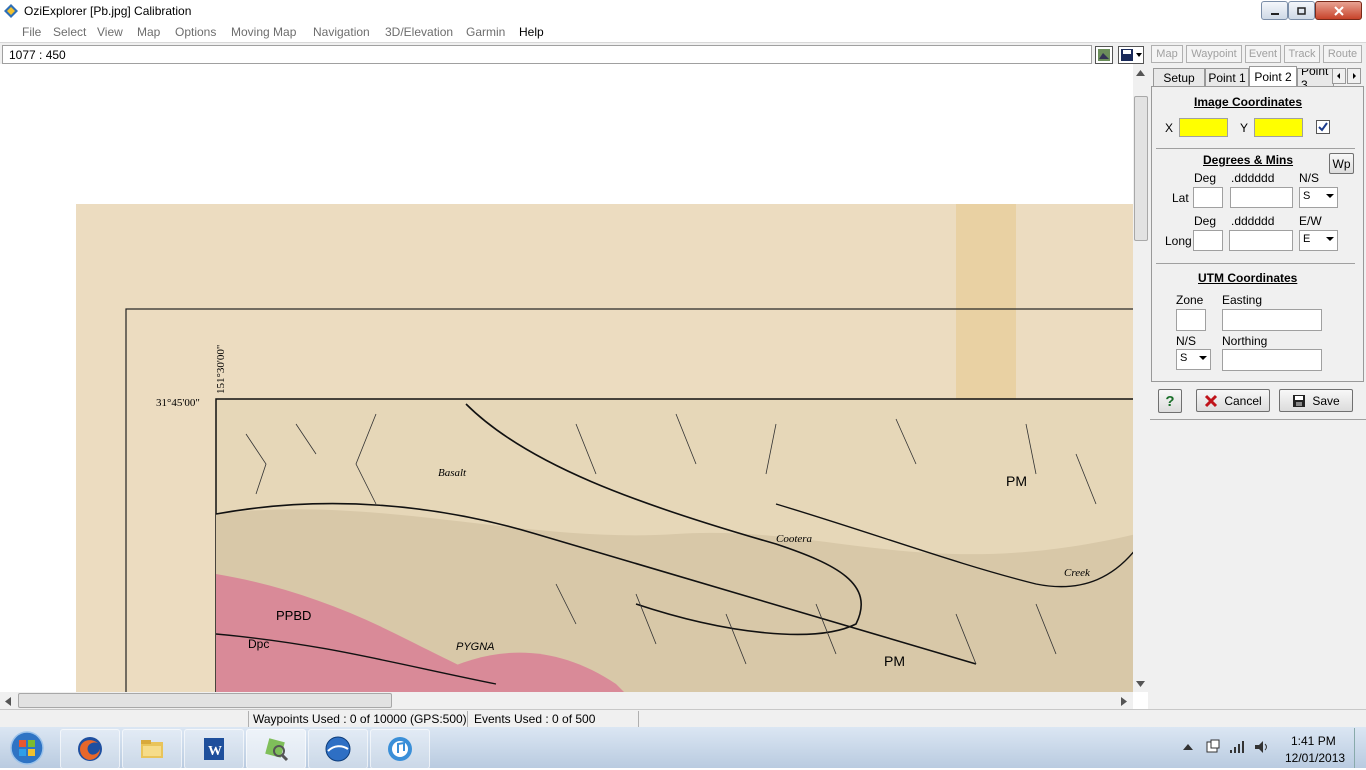  What do you see at coordinates (547, 54) in the screenshot?
I see `coordinate-display: 1077 : 450` at bounding box center [547, 54].